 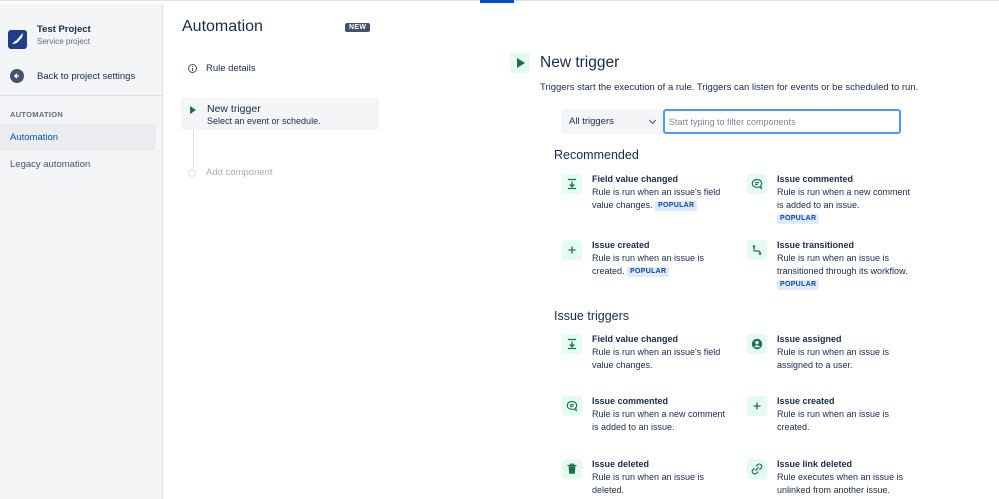 What do you see at coordinates (37, 114) in the screenshot?
I see `sidebar-section-heading: AUTOMATION` at bounding box center [37, 114].